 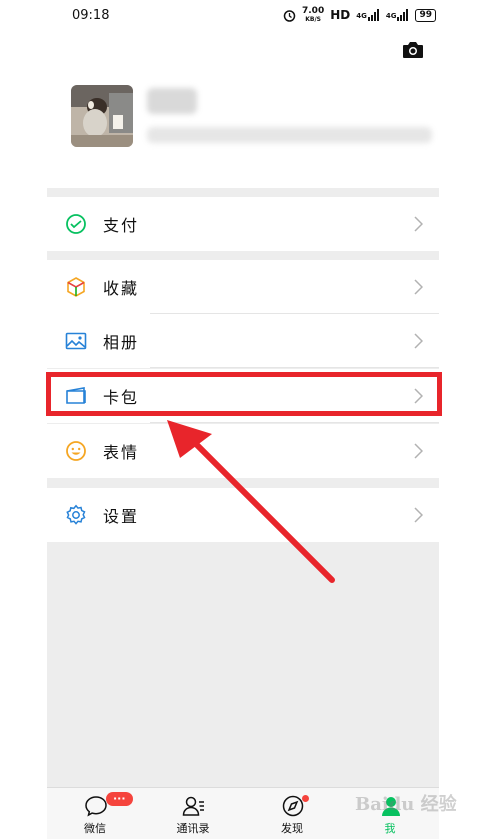 What do you see at coordinates (121, 516) in the screenshot?
I see `menu-label-settings: 设置` at bounding box center [121, 516].